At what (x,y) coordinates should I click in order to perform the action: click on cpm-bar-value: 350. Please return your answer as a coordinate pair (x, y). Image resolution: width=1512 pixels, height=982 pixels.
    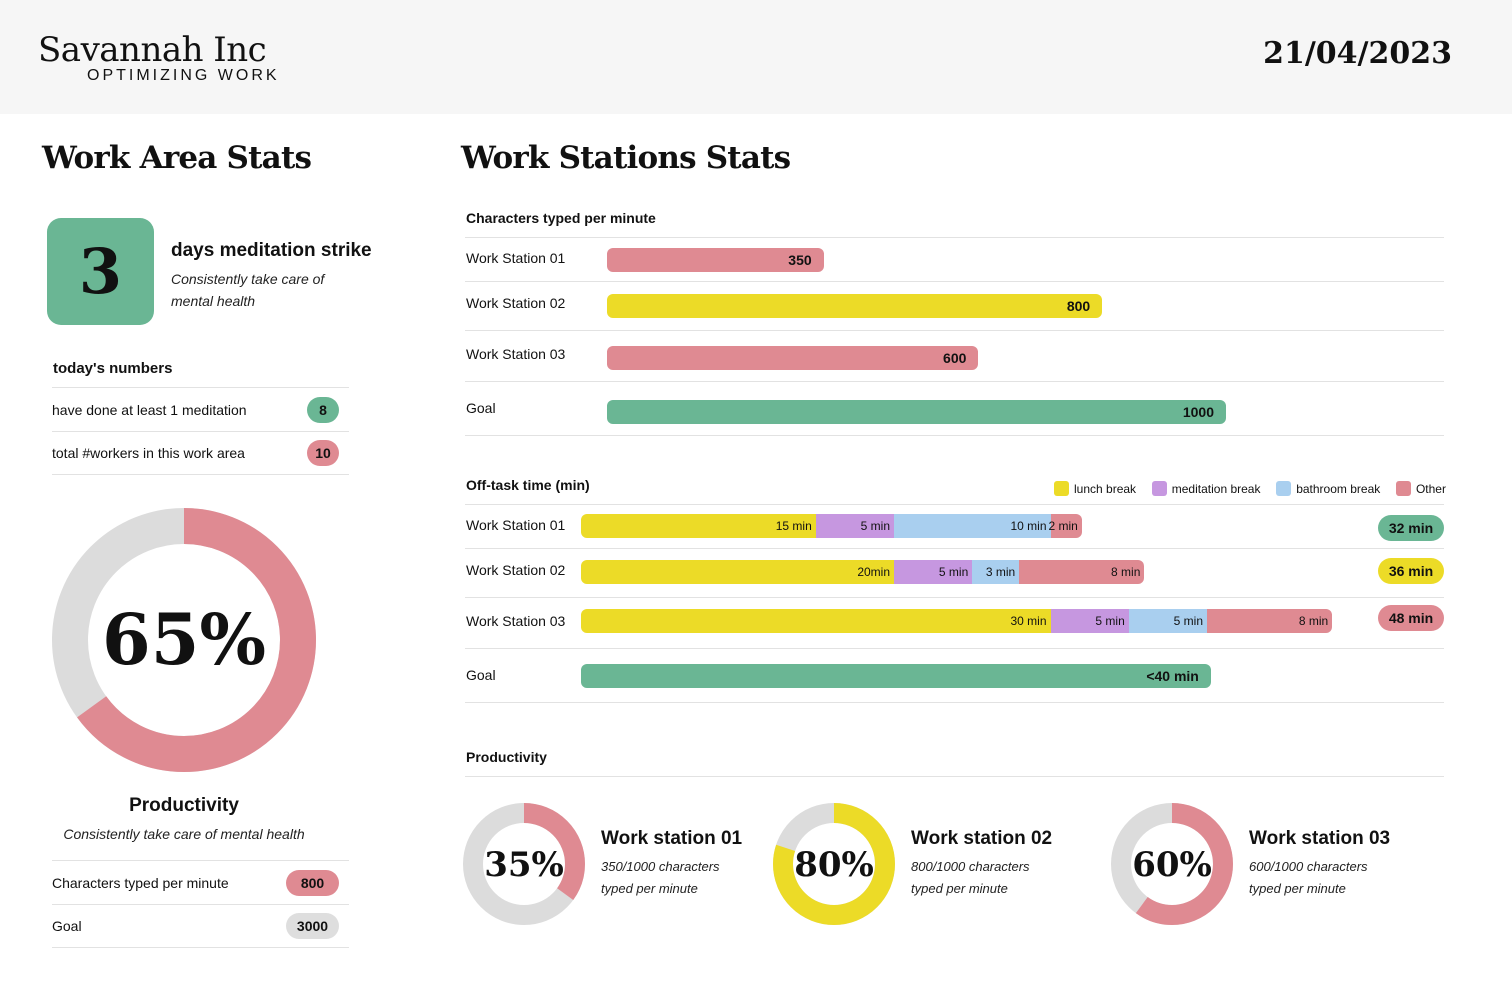
    Looking at the image, I should click on (800, 260).